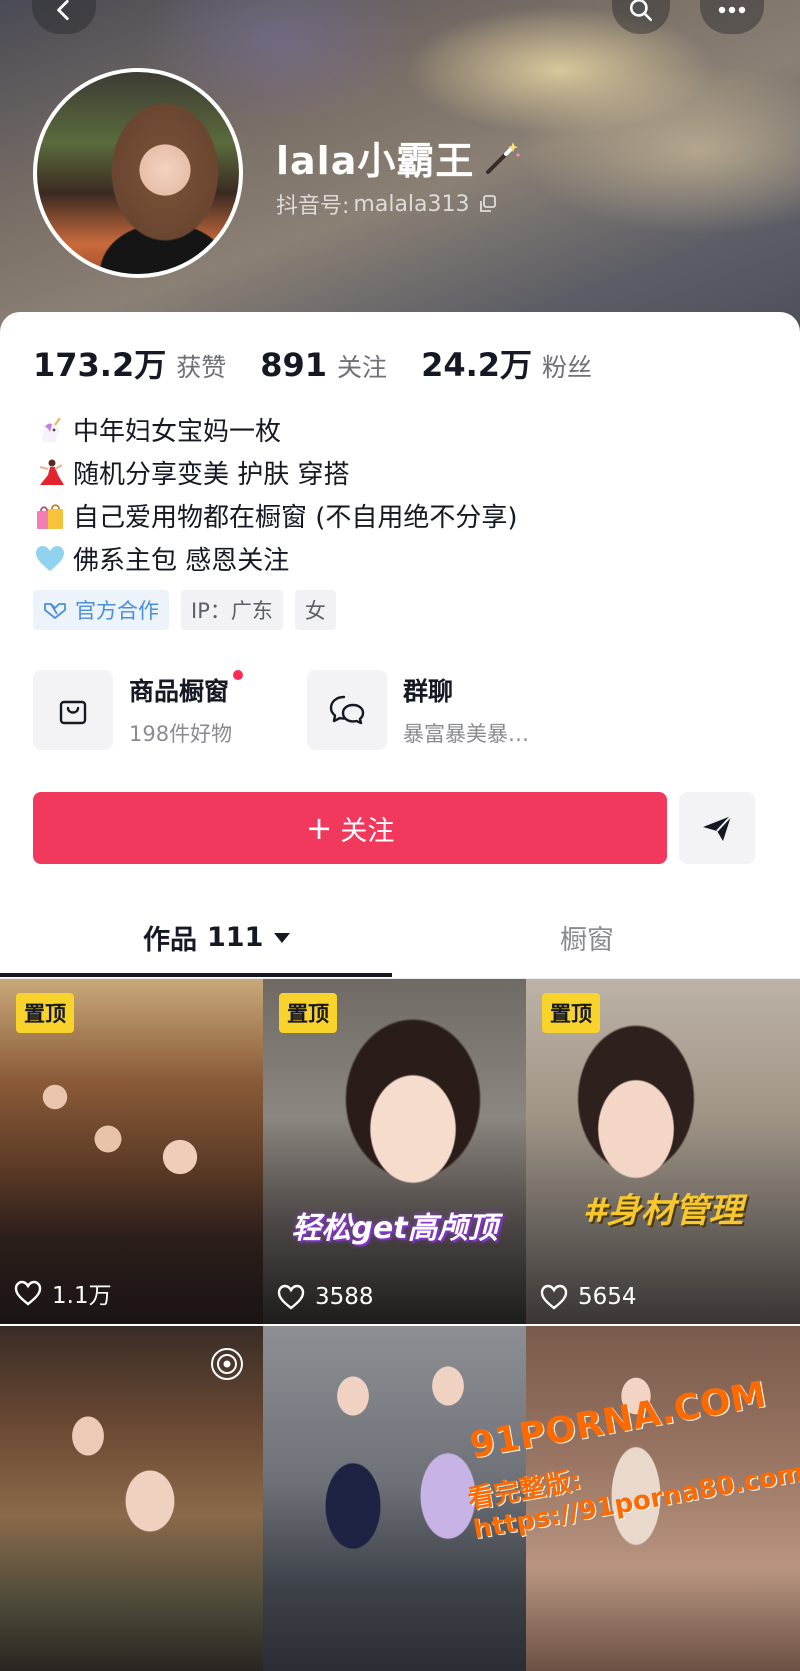 Image resolution: width=800 pixels, height=1671 pixels. What do you see at coordinates (100, 365) in the screenshot?
I see `stat-value: 173.2万` at bounding box center [100, 365].